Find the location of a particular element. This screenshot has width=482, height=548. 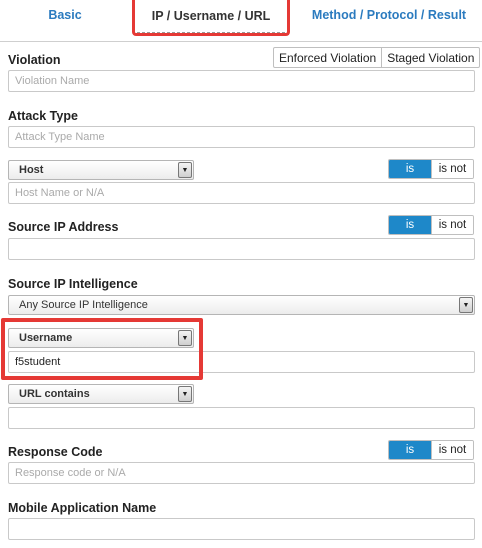

violation-type-toggle: Enforced Violation Staged Violation is located at coordinates (377, 57).